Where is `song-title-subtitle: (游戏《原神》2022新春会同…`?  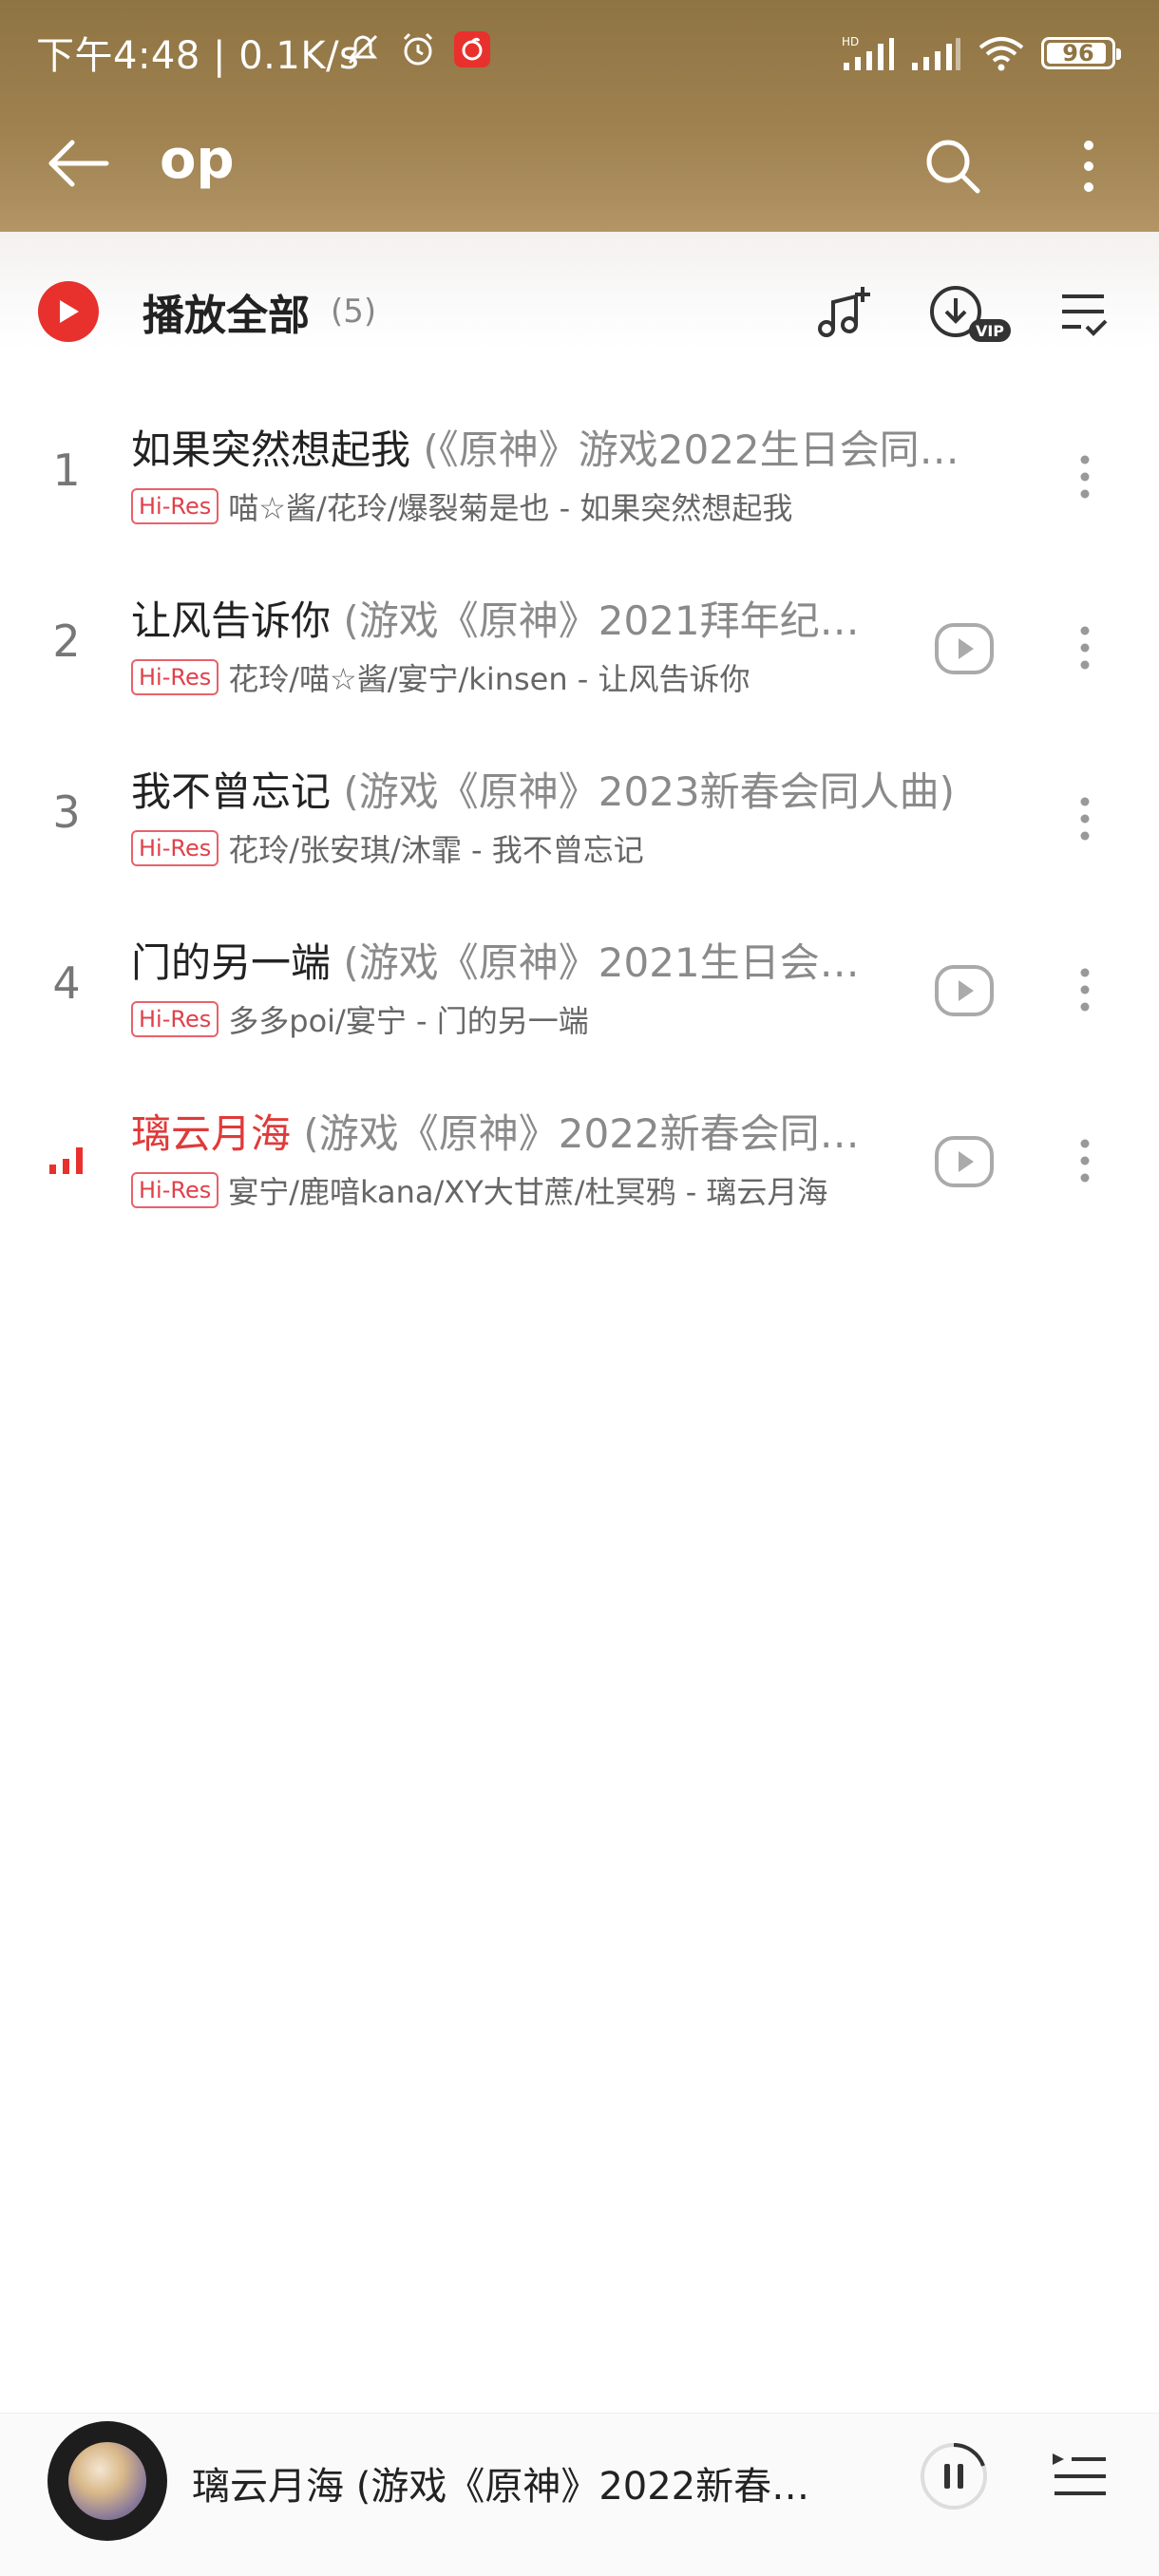
song-title-subtitle: (游戏《原神》2022新春会同… is located at coordinates (575, 1133).